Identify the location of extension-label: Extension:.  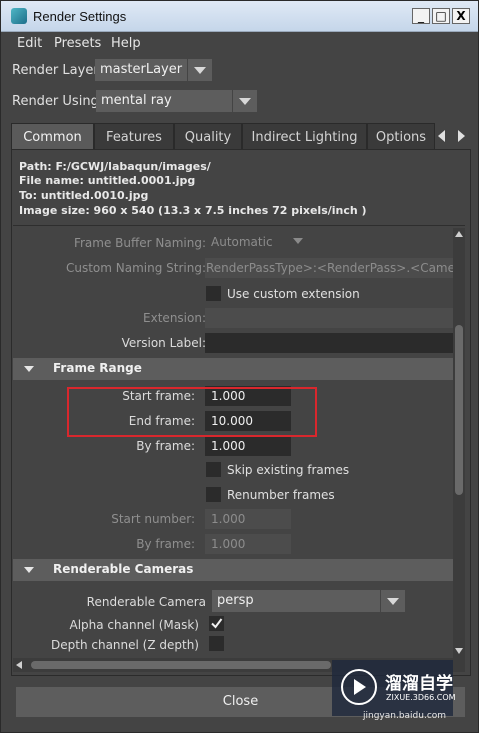
(174, 318).